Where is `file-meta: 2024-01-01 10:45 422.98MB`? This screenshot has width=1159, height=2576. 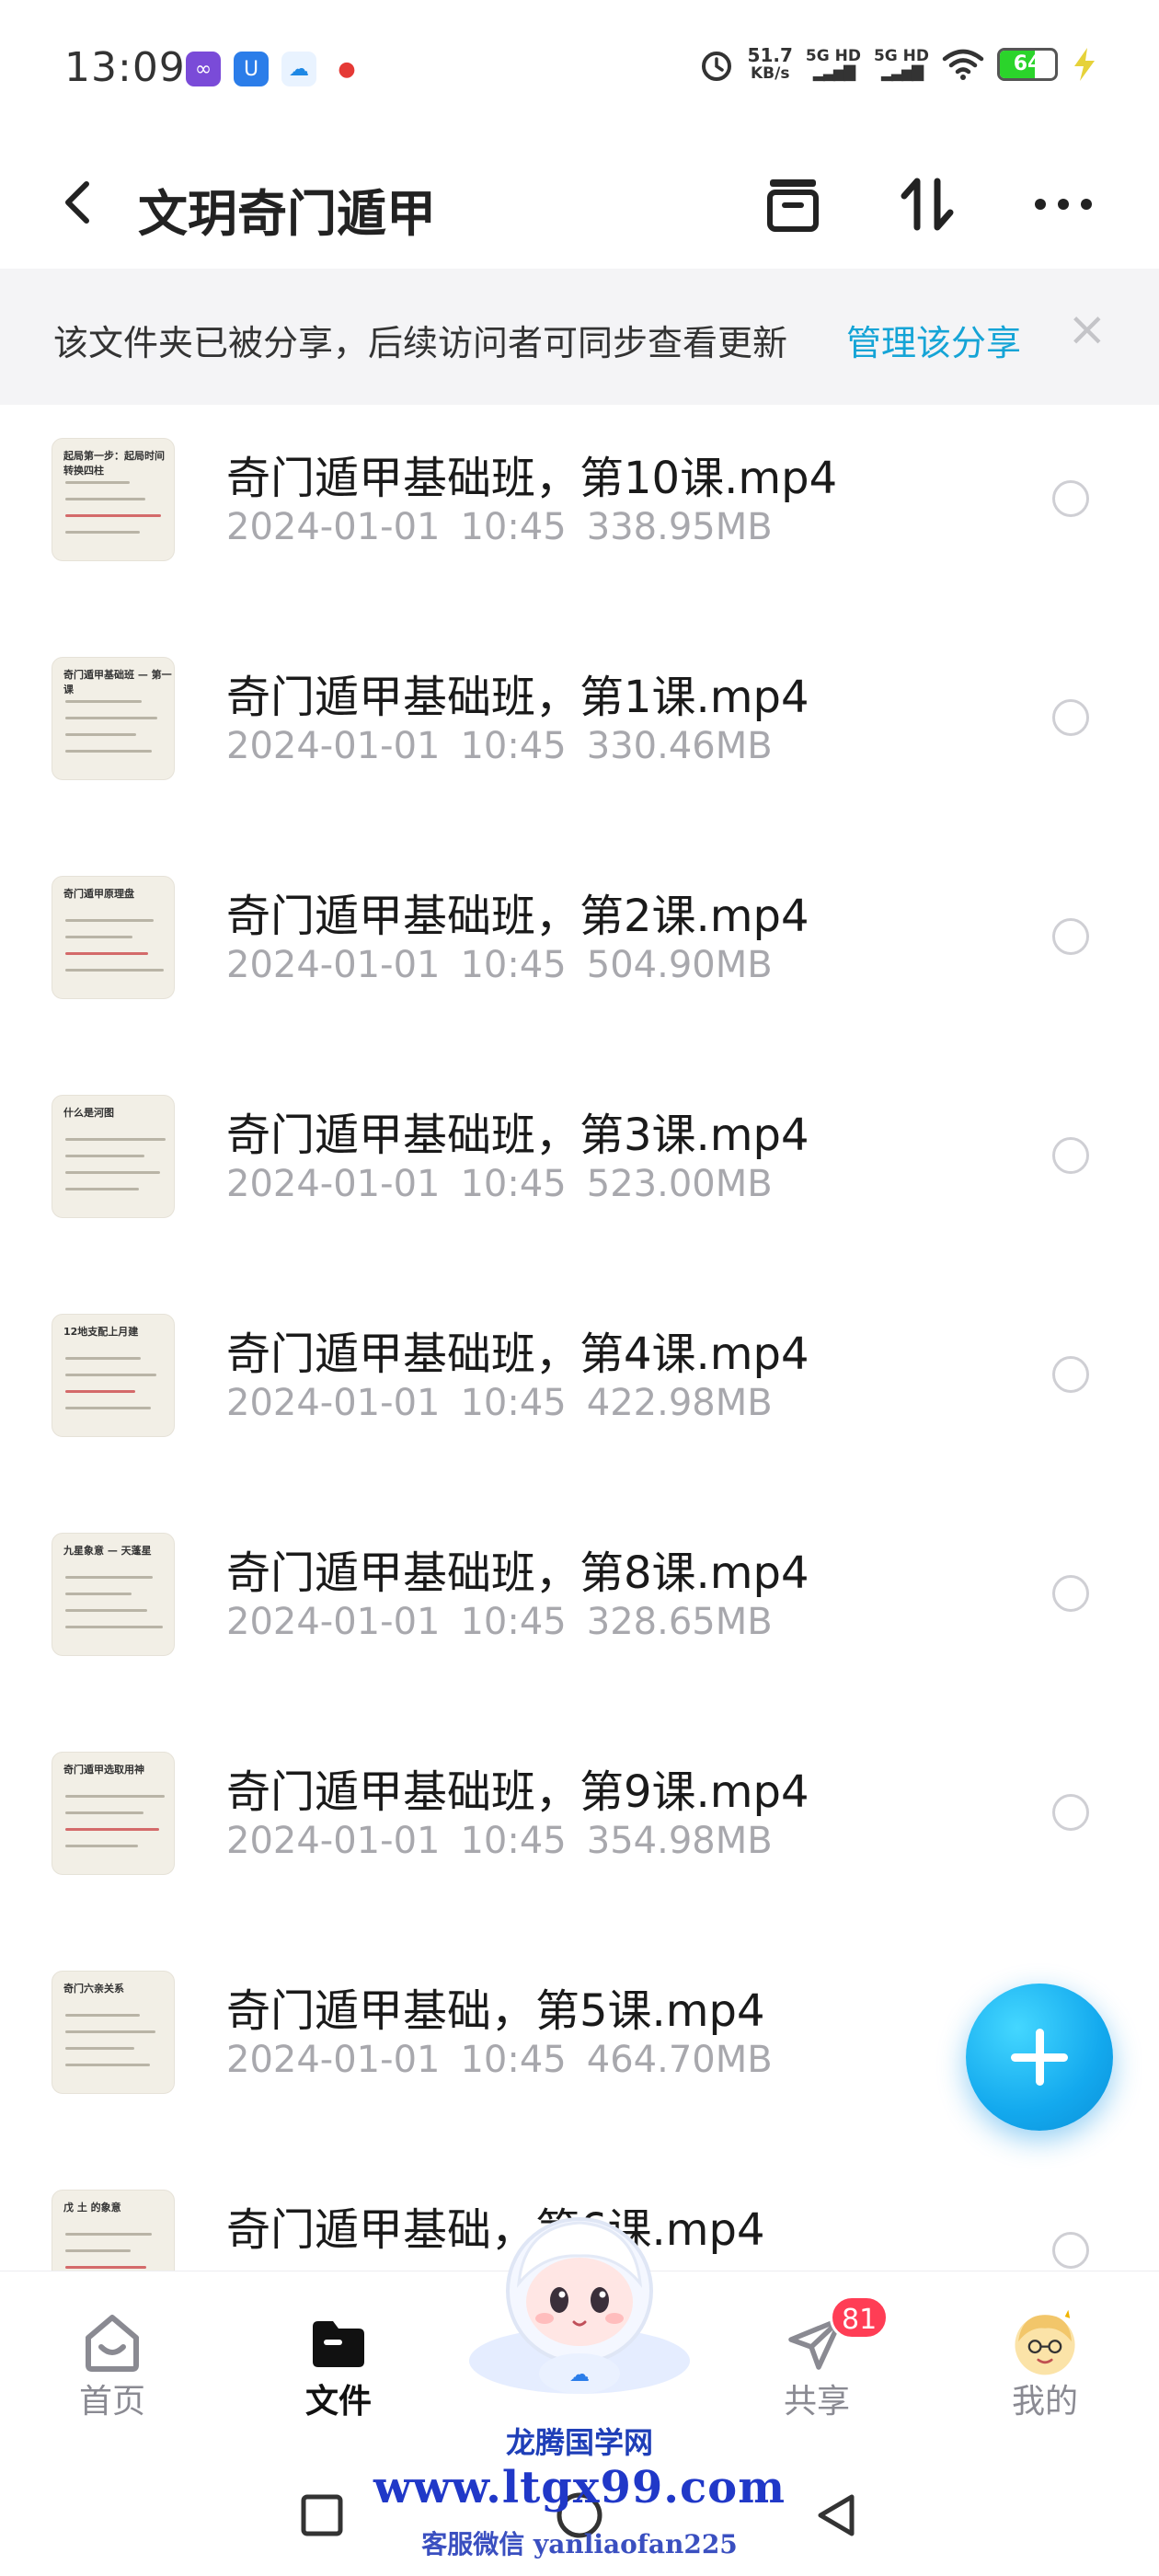 file-meta: 2024-01-01 10:45 422.98MB is located at coordinates (499, 1403).